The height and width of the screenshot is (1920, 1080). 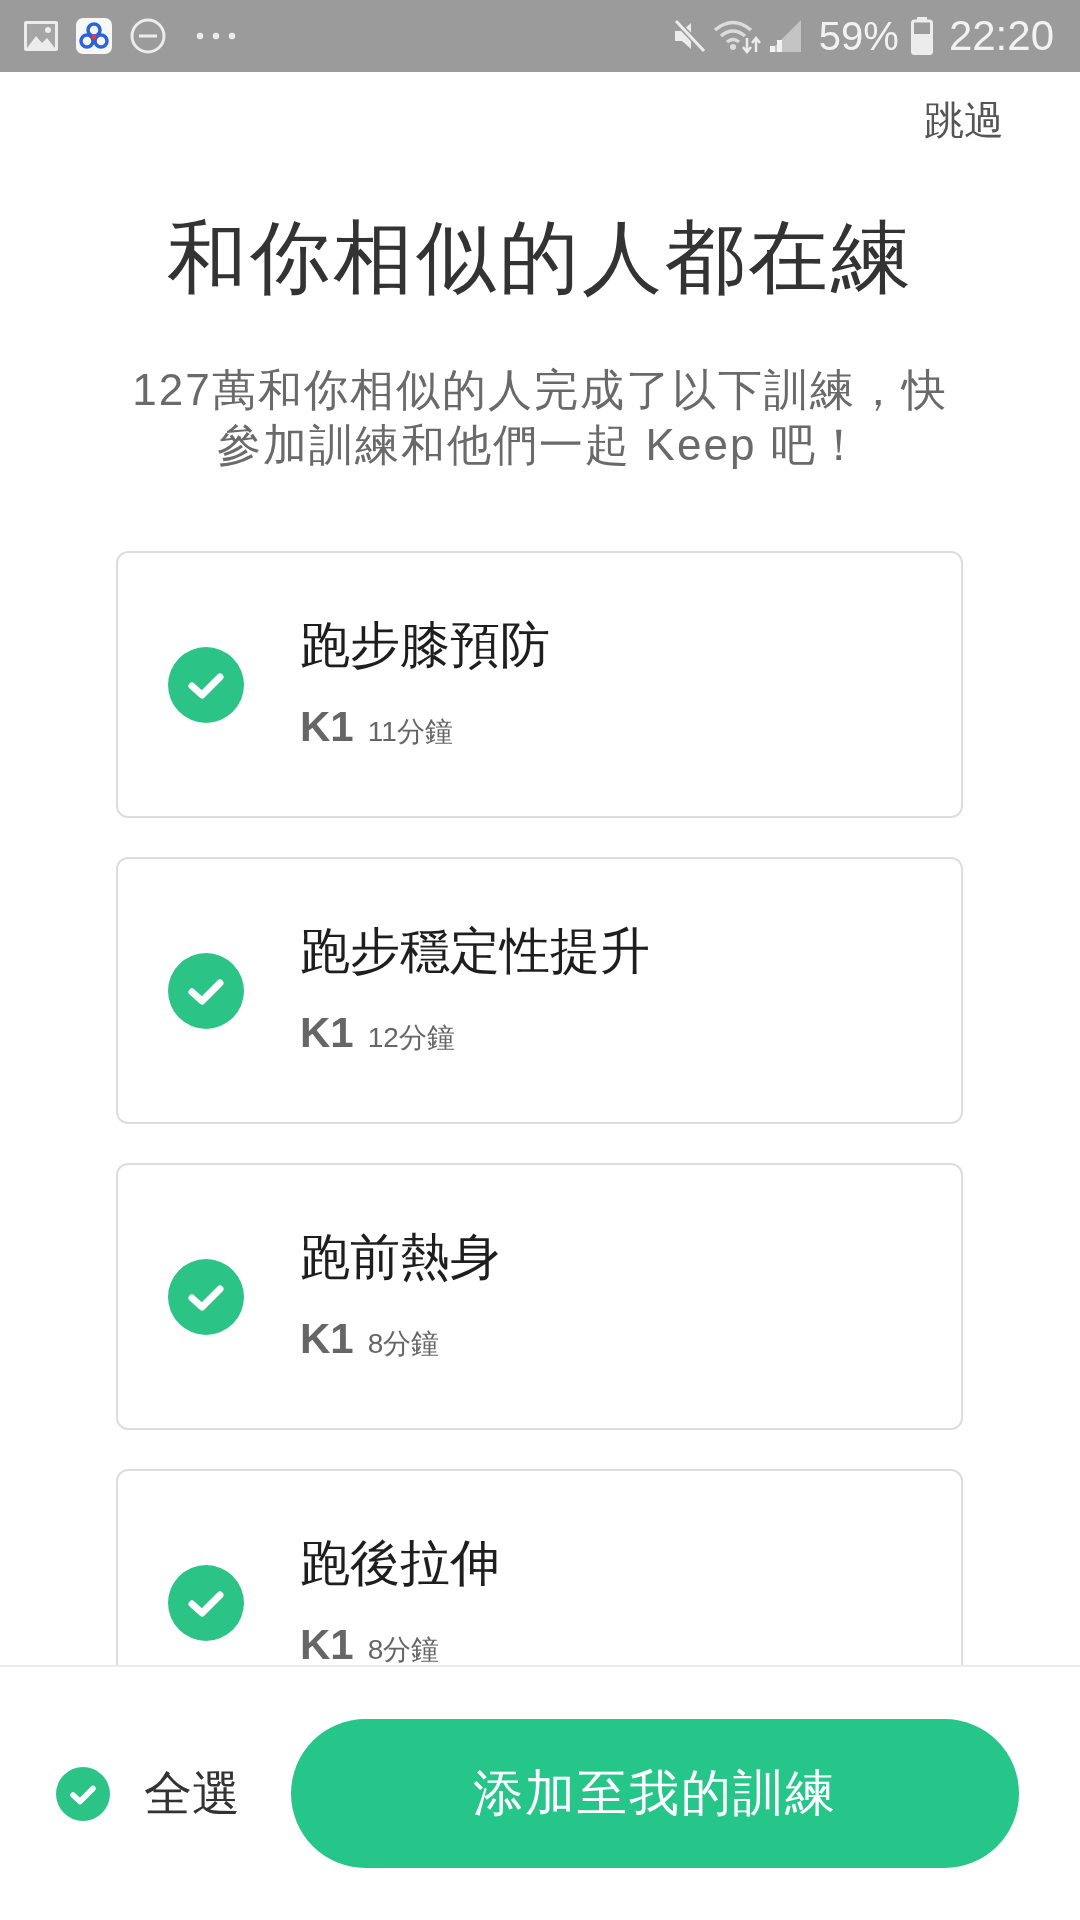 I want to click on linked-circles-app-icon, so click(x=94, y=36).